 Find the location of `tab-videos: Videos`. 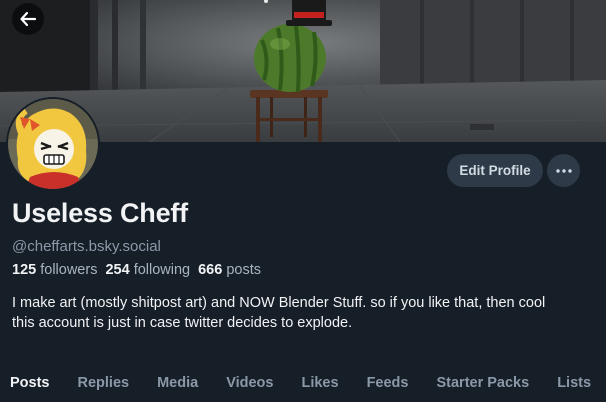

tab-videos: Videos is located at coordinates (249, 387).